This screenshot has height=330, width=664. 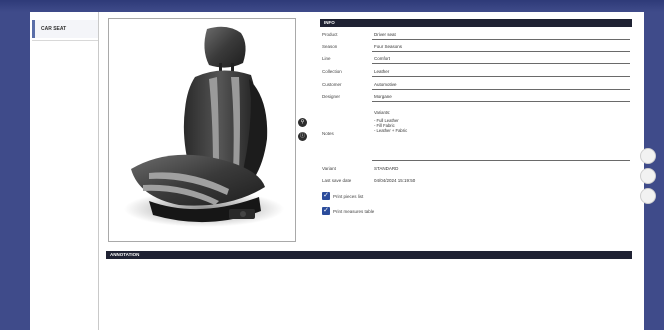 What do you see at coordinates (329, 168) in the screenshot?
I see `field-label: Variant` at bounding box center [329, 168].